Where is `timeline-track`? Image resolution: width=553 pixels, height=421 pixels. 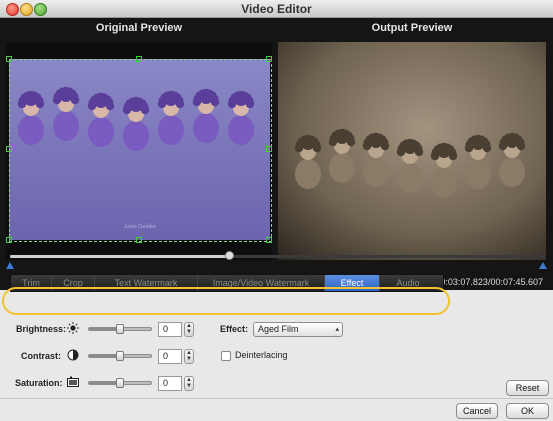
timeline-track is located at coordinates (277, 255).